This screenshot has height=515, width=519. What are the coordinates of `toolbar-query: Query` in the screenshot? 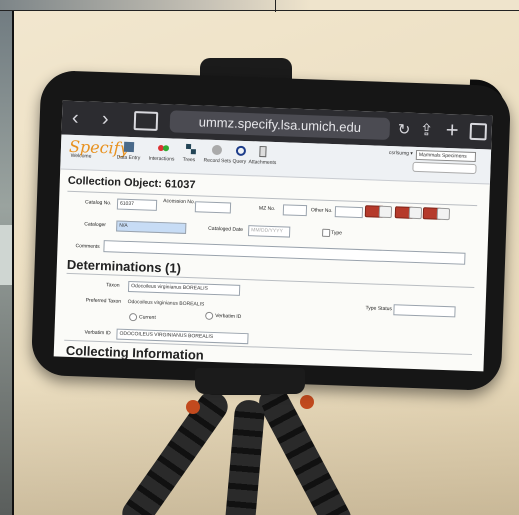 It's located at (239, 162).